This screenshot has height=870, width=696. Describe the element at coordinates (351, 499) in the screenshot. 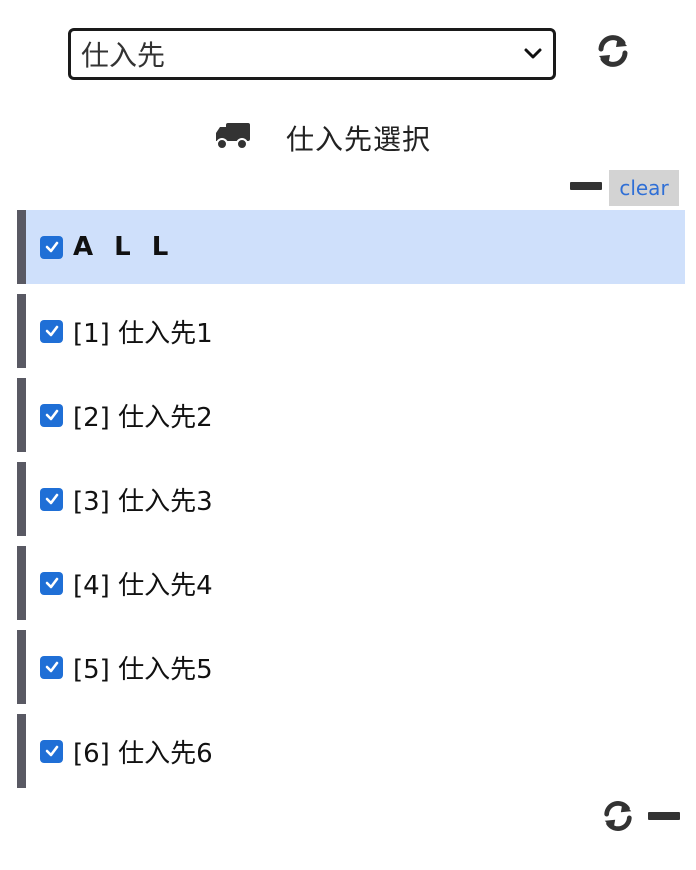

I see `list-item: [3] 仕入先3` at that location.